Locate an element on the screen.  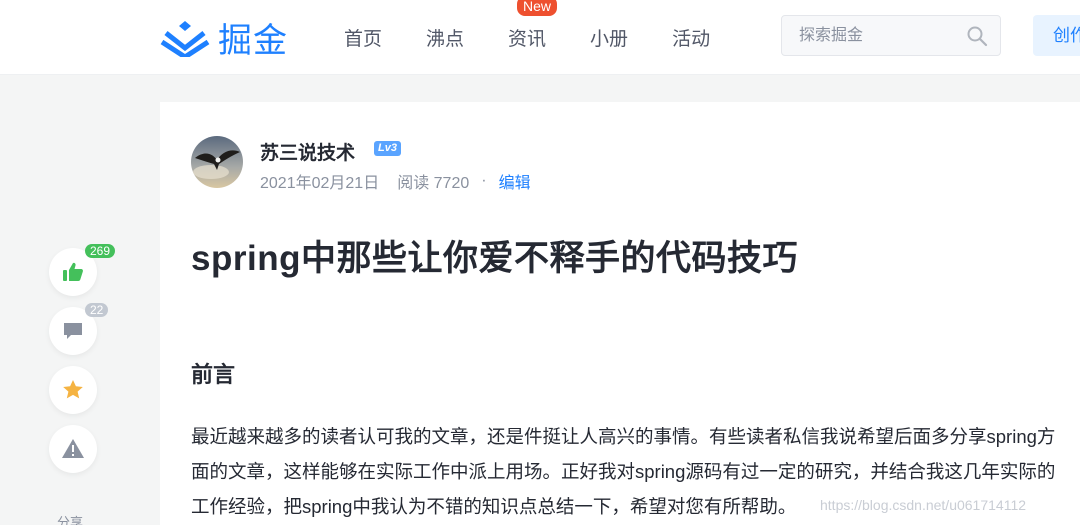
share-label: 分享 is located at coordinates (70, 520).